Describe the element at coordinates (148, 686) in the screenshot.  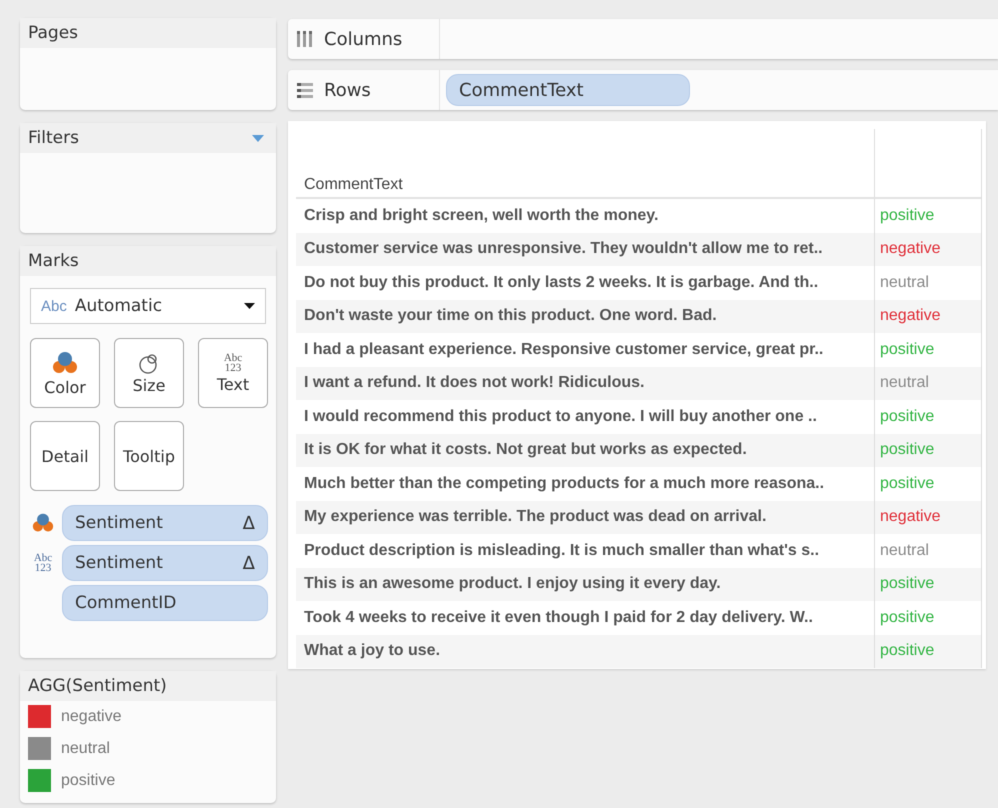
I see `card-title: AGG(Sentiment)` at that location.